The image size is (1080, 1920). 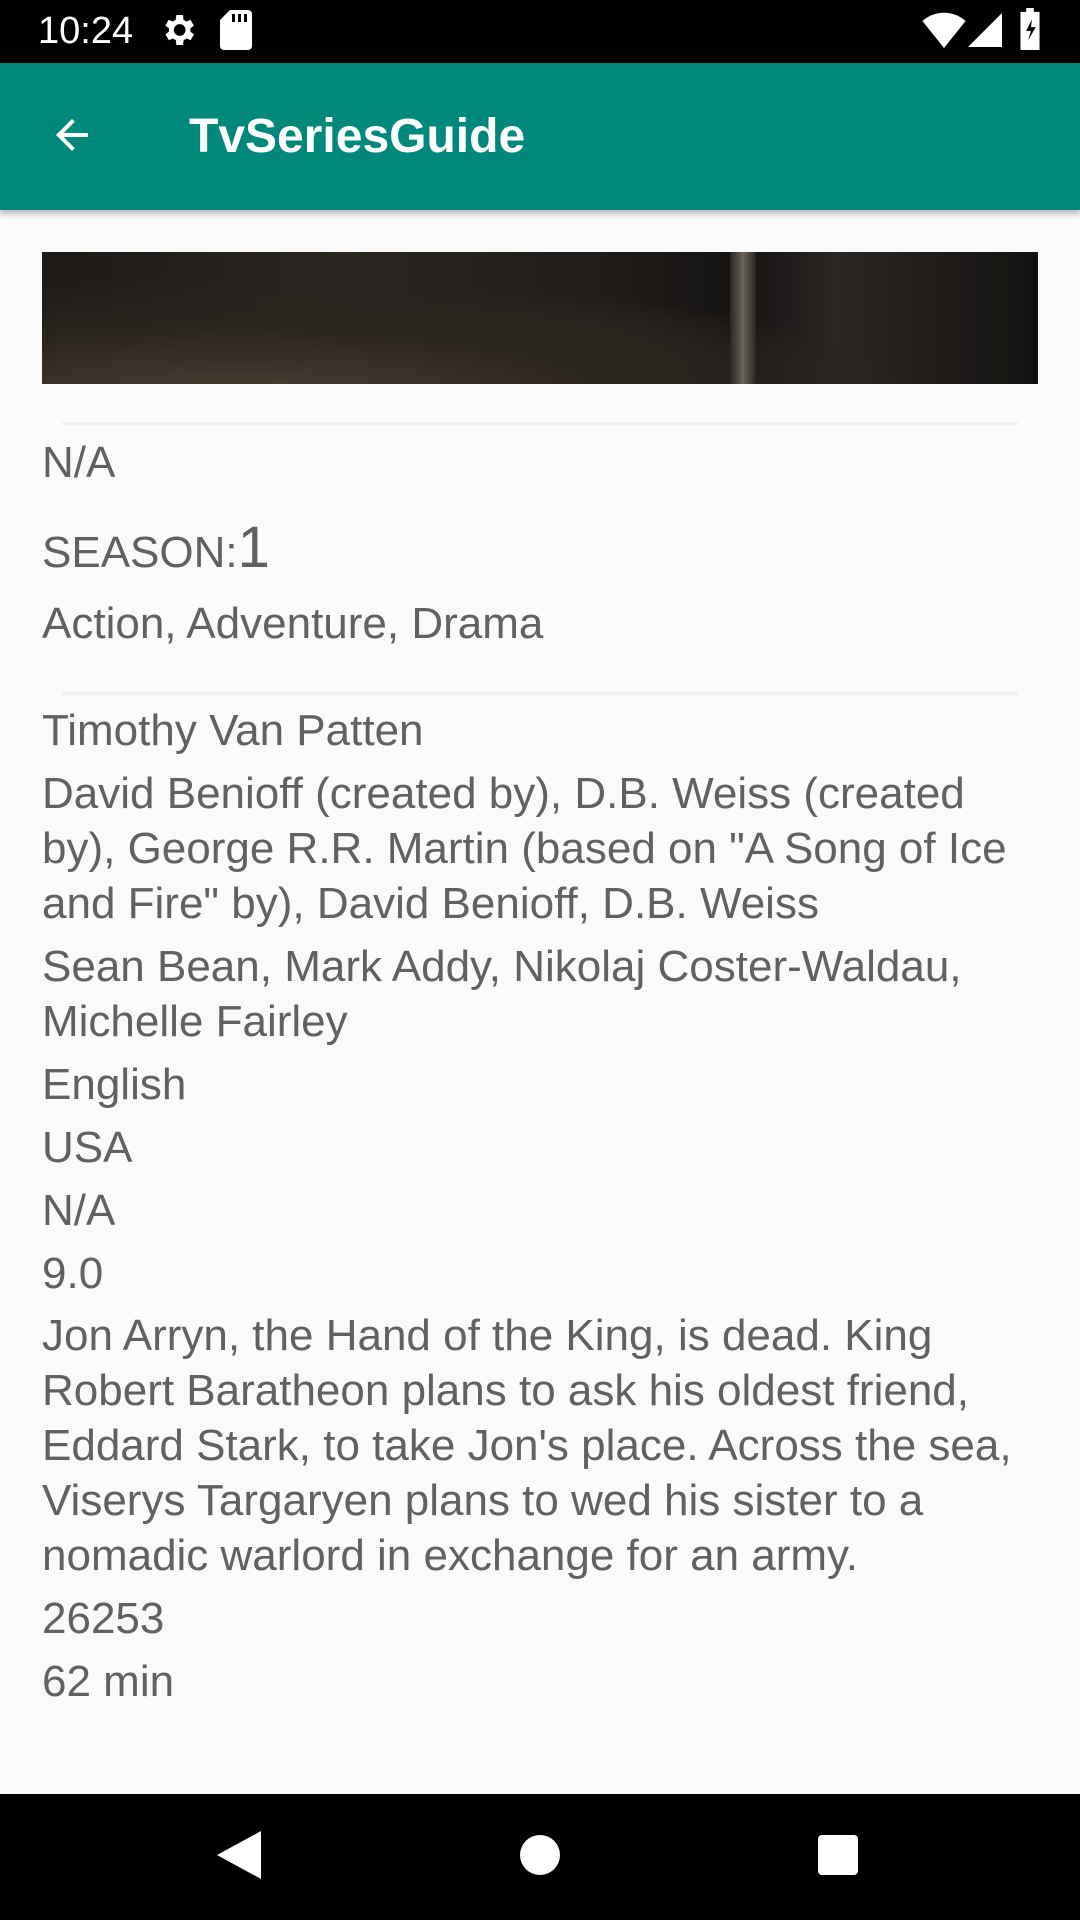 What do you see at coordinates (108, 1681) in the screenshot?
I see `runtime-text: 62 min` at bounding box center [108, 1681].